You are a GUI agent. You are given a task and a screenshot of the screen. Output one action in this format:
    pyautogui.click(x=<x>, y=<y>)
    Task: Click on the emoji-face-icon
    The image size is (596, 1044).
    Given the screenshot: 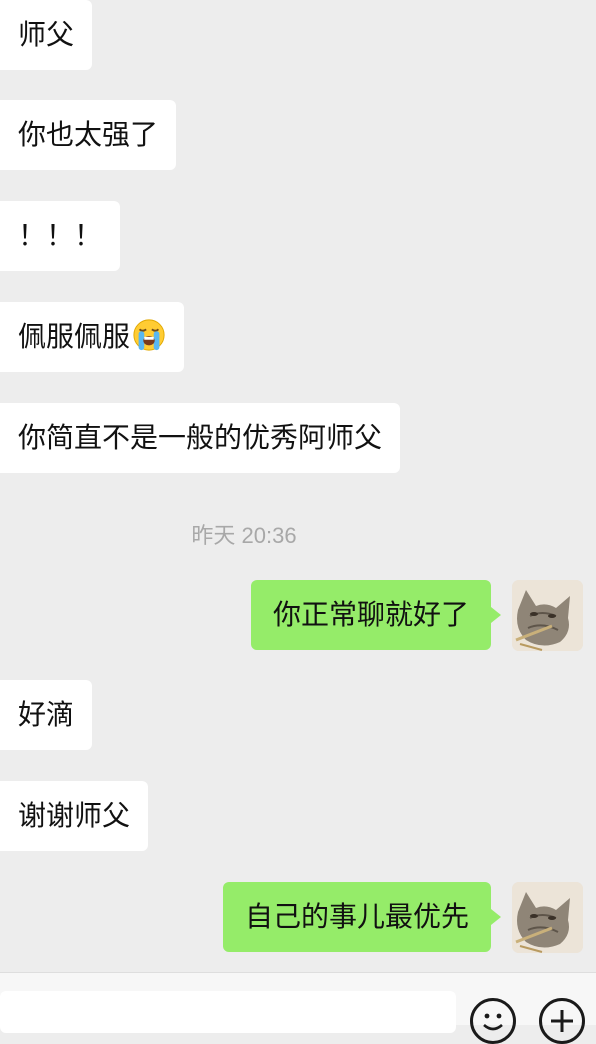 What is the action you would take?
    pyautogui.click(x=493, y=1021)
    